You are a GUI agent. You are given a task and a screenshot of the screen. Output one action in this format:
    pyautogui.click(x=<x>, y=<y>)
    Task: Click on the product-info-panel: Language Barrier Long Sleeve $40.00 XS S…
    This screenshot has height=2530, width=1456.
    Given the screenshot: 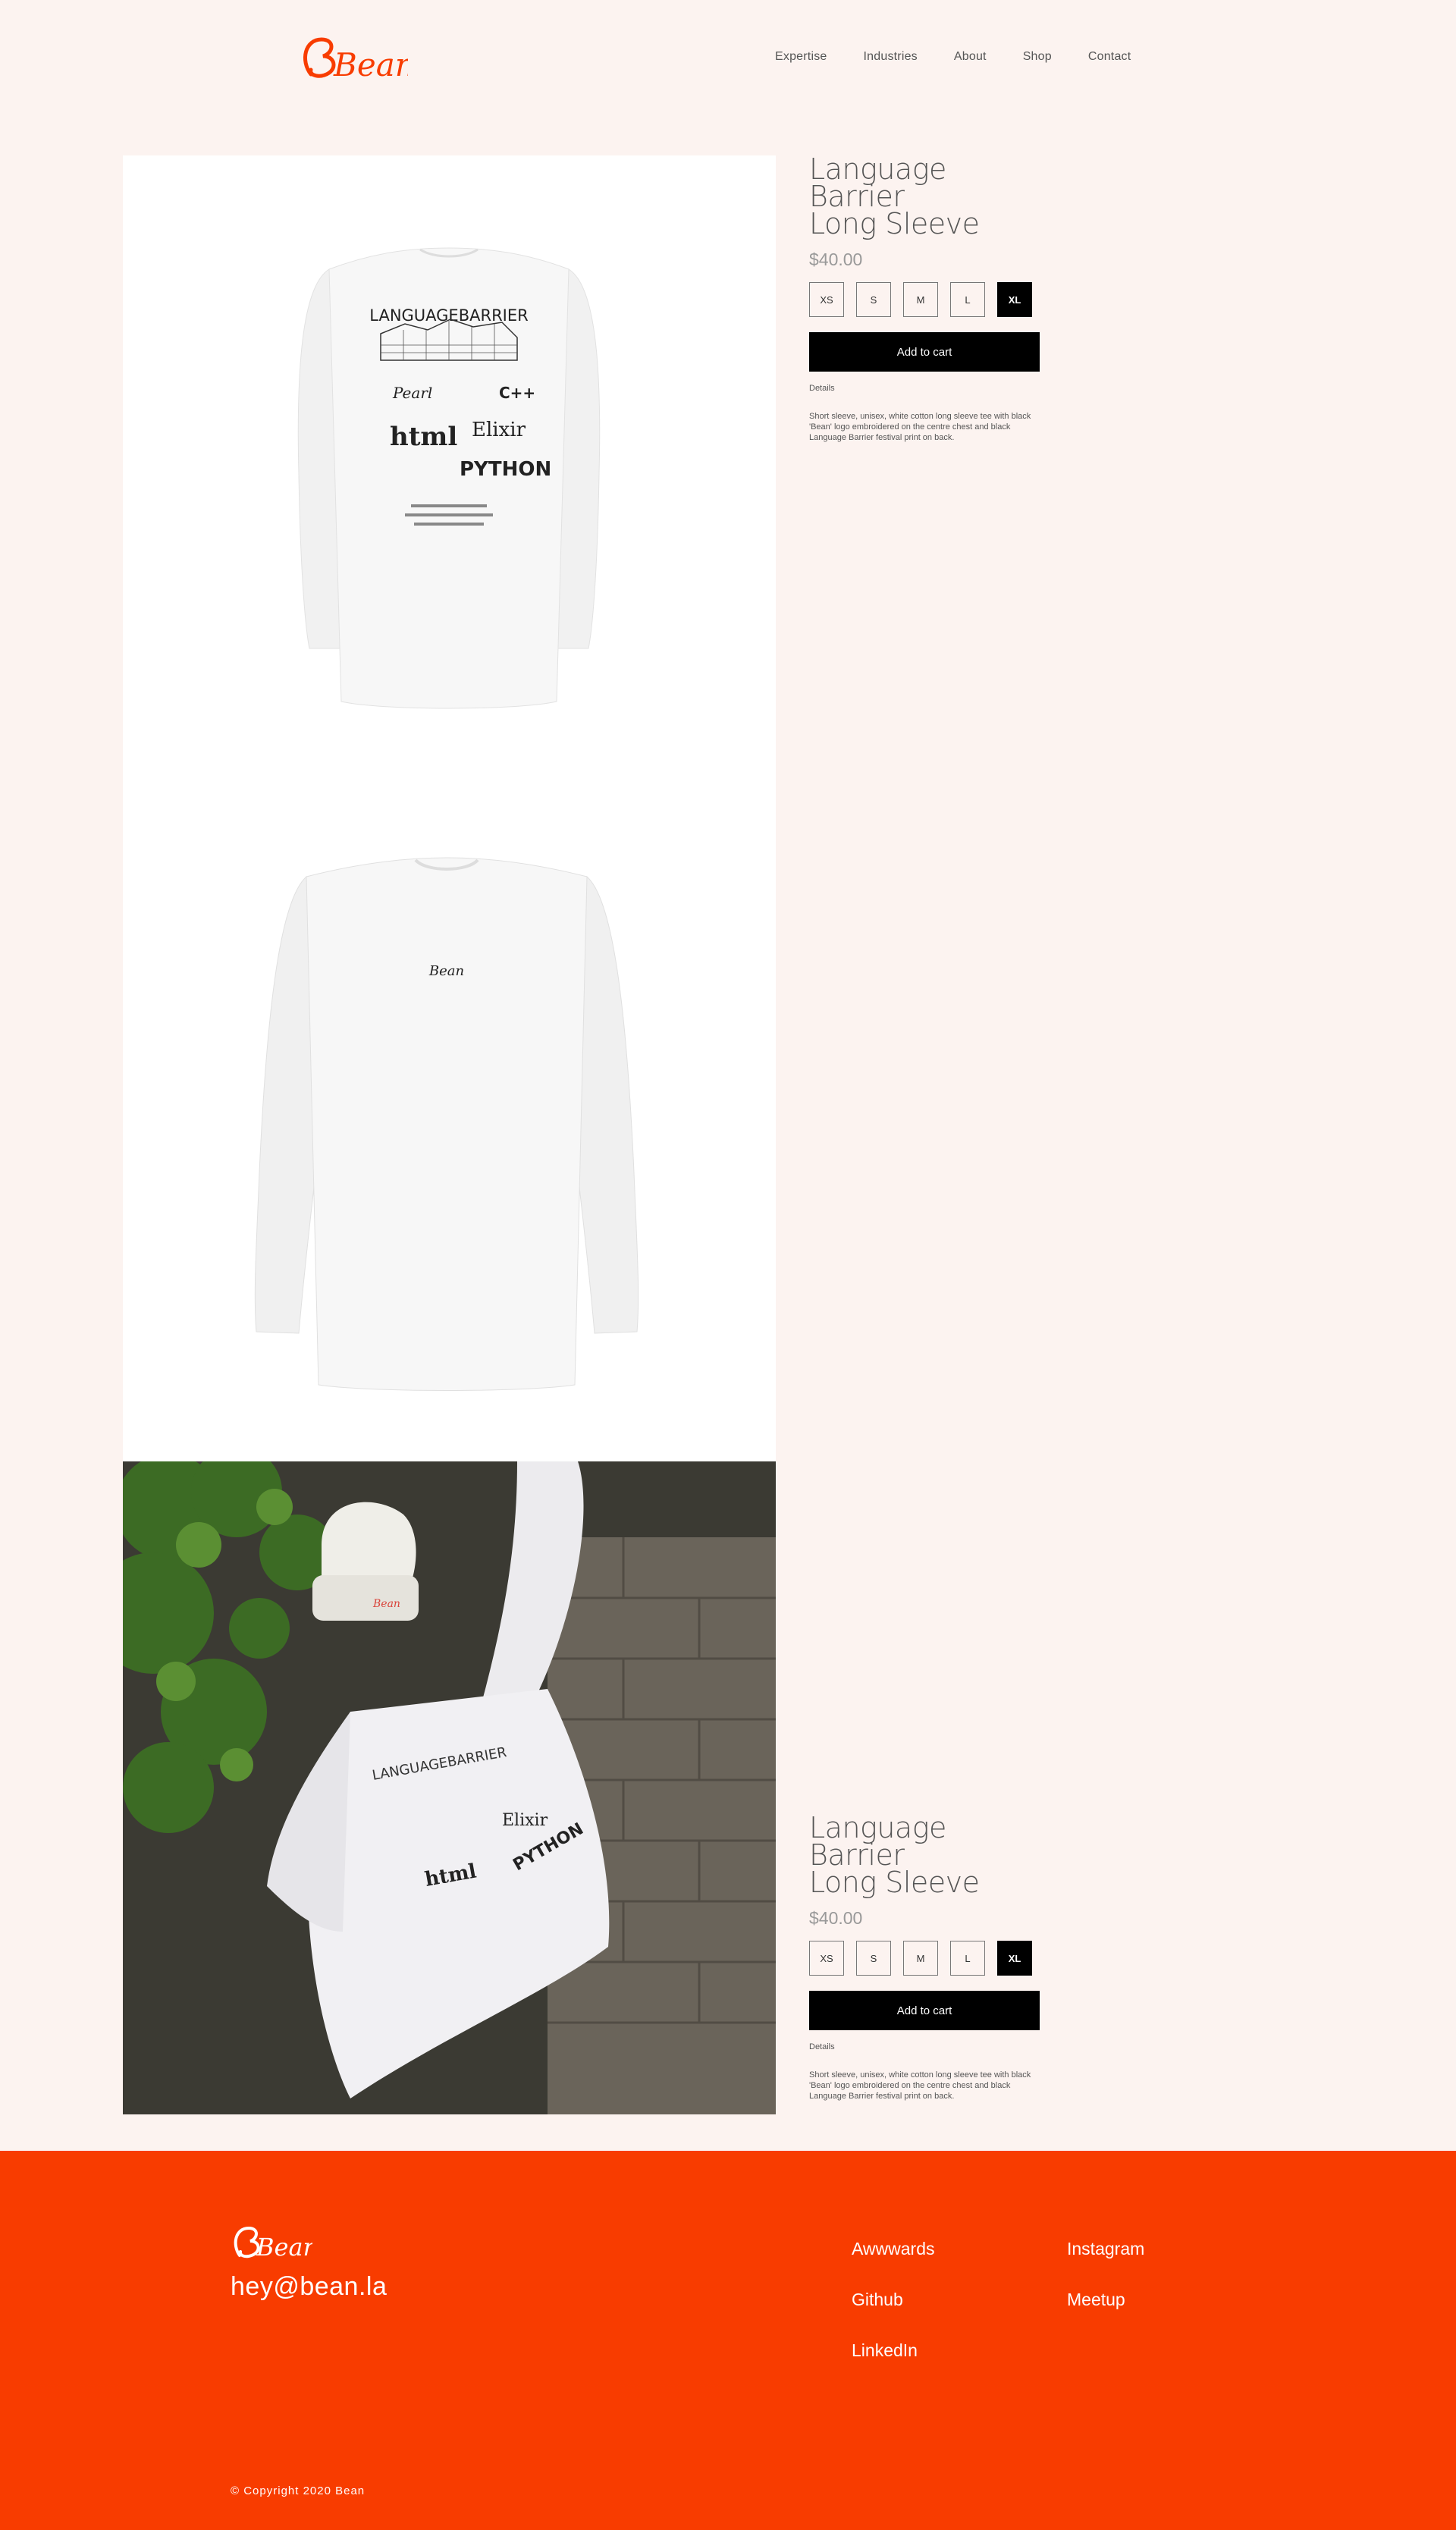 What is the action you would take?
    pyautogui.click(x=926, y=299)
    